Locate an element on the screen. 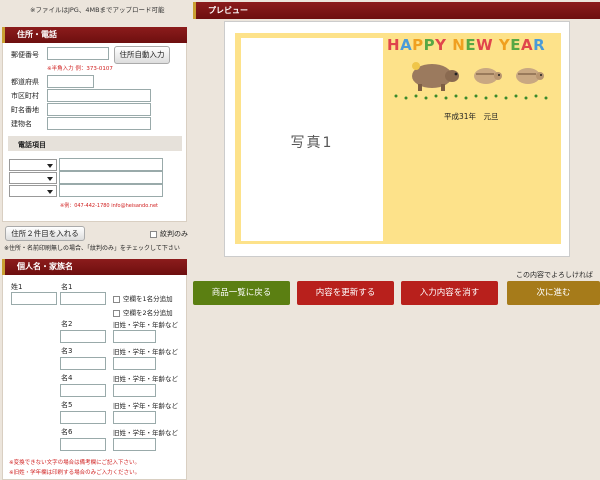  add-one-blank-option: 空欄を1名分追加 is located at coordinates (143, 298).